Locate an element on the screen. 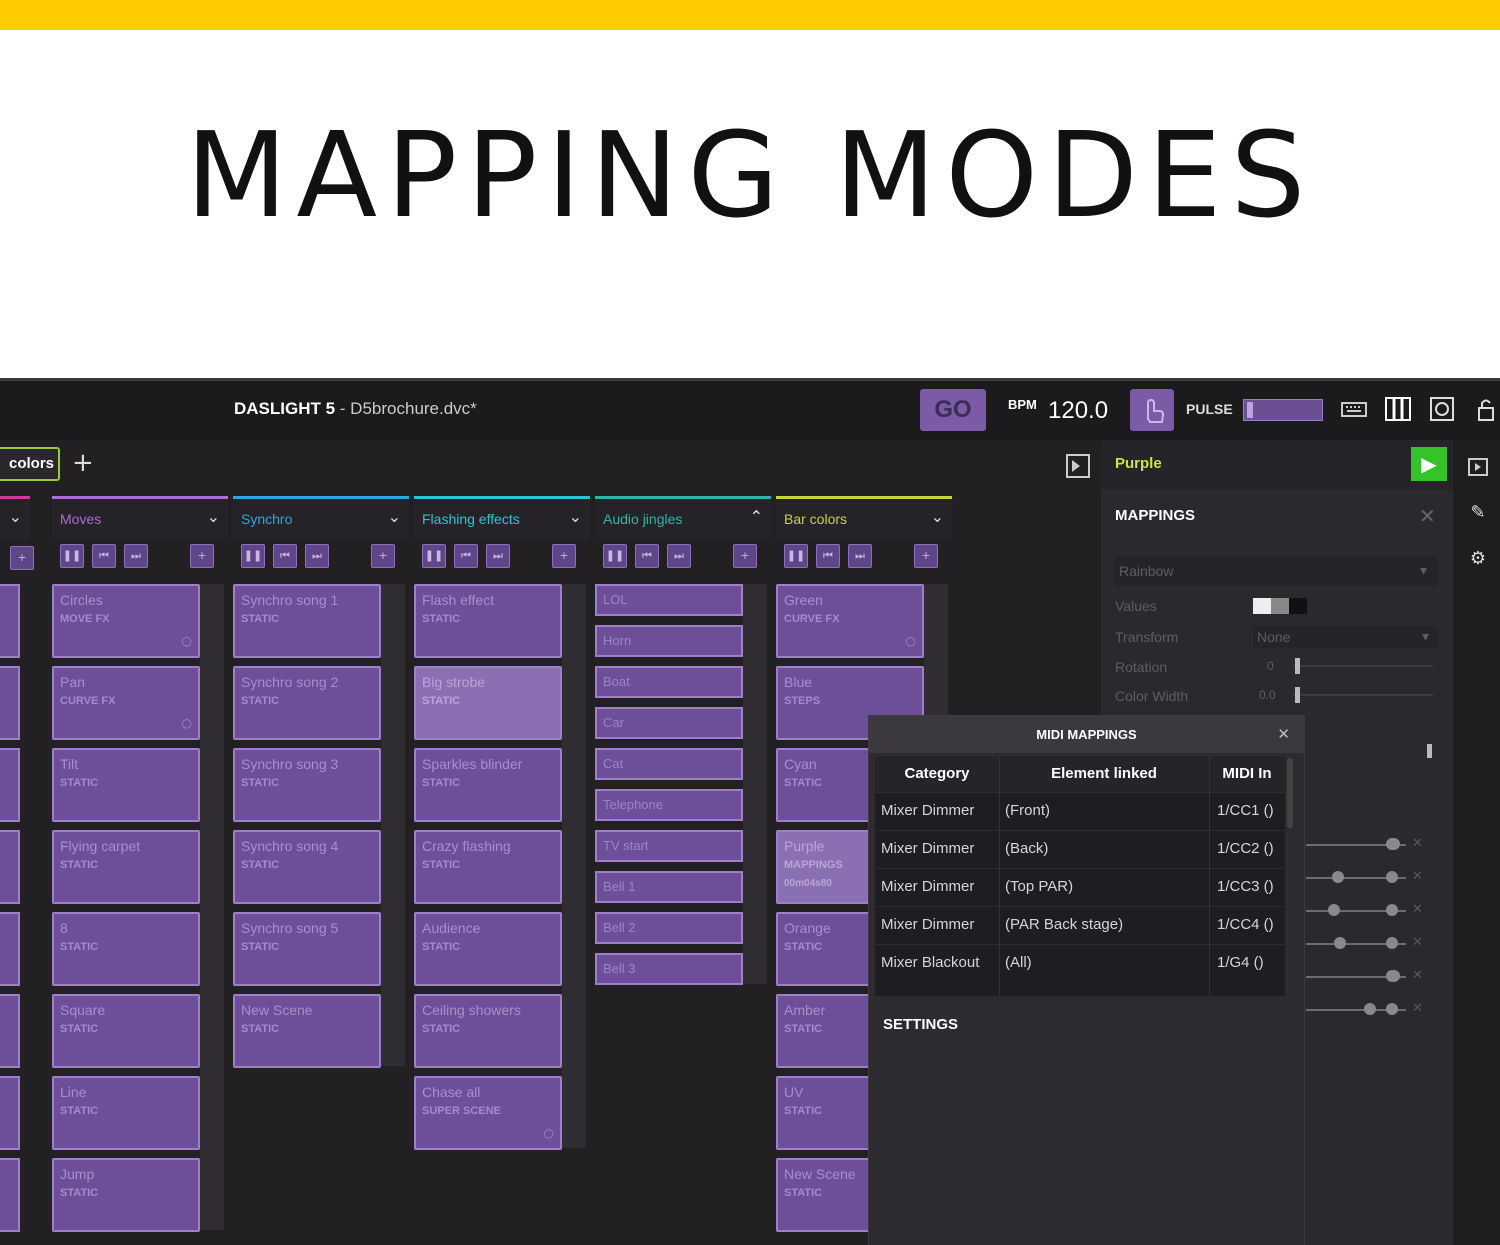  sound-button: Bell 3 is located at coordinates (669, 969).